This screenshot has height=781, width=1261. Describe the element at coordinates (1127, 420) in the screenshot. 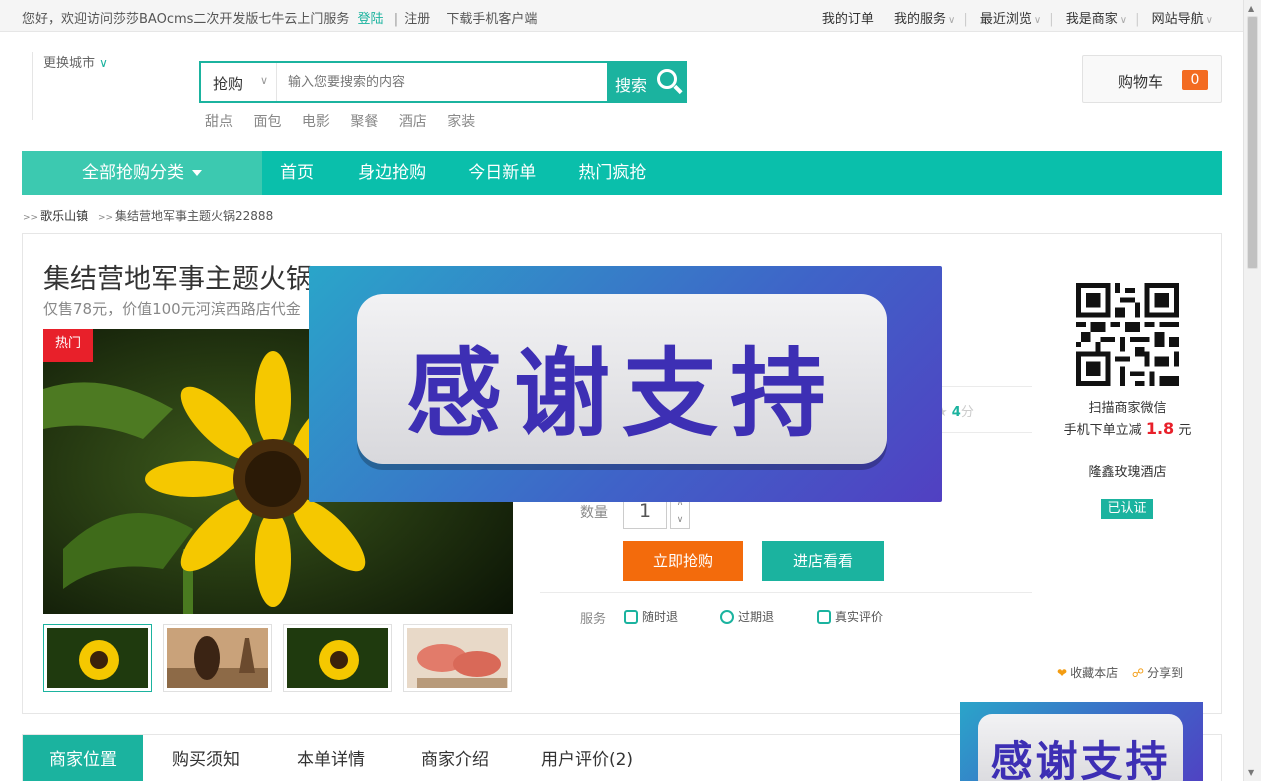

I see `scan-wechat-text: 扫描商家微信 手机下单立减 1.8 元` at that location.